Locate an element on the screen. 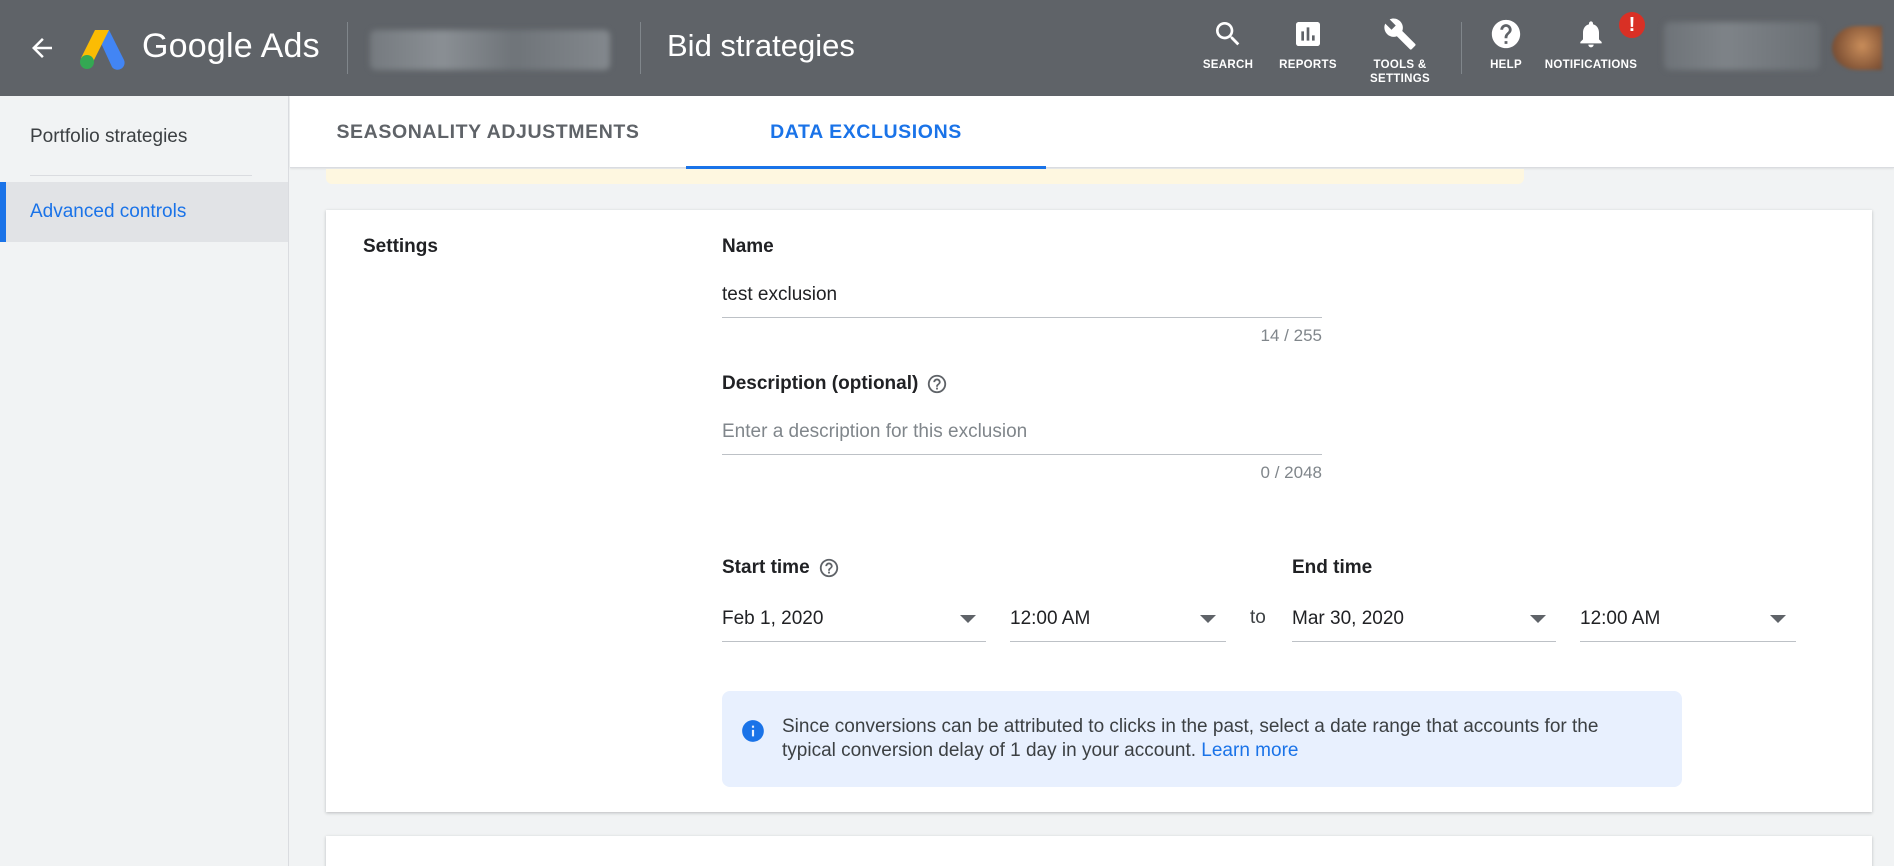  description-label-text: Description (optional) is located at coordinates (820, 383).